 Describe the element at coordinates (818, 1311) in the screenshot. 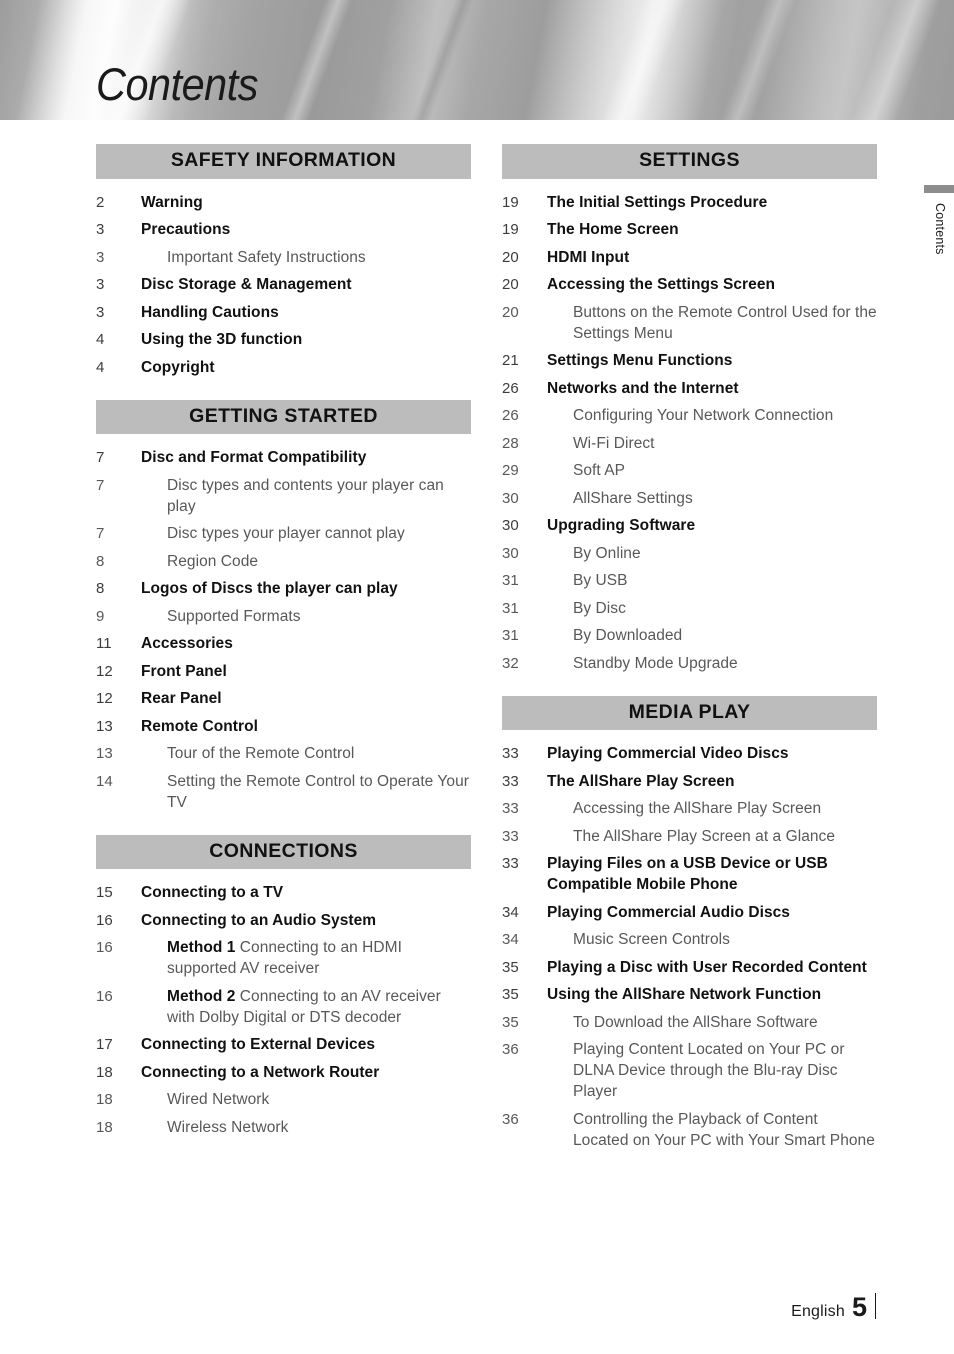

I see `footer-language: English` at that location.